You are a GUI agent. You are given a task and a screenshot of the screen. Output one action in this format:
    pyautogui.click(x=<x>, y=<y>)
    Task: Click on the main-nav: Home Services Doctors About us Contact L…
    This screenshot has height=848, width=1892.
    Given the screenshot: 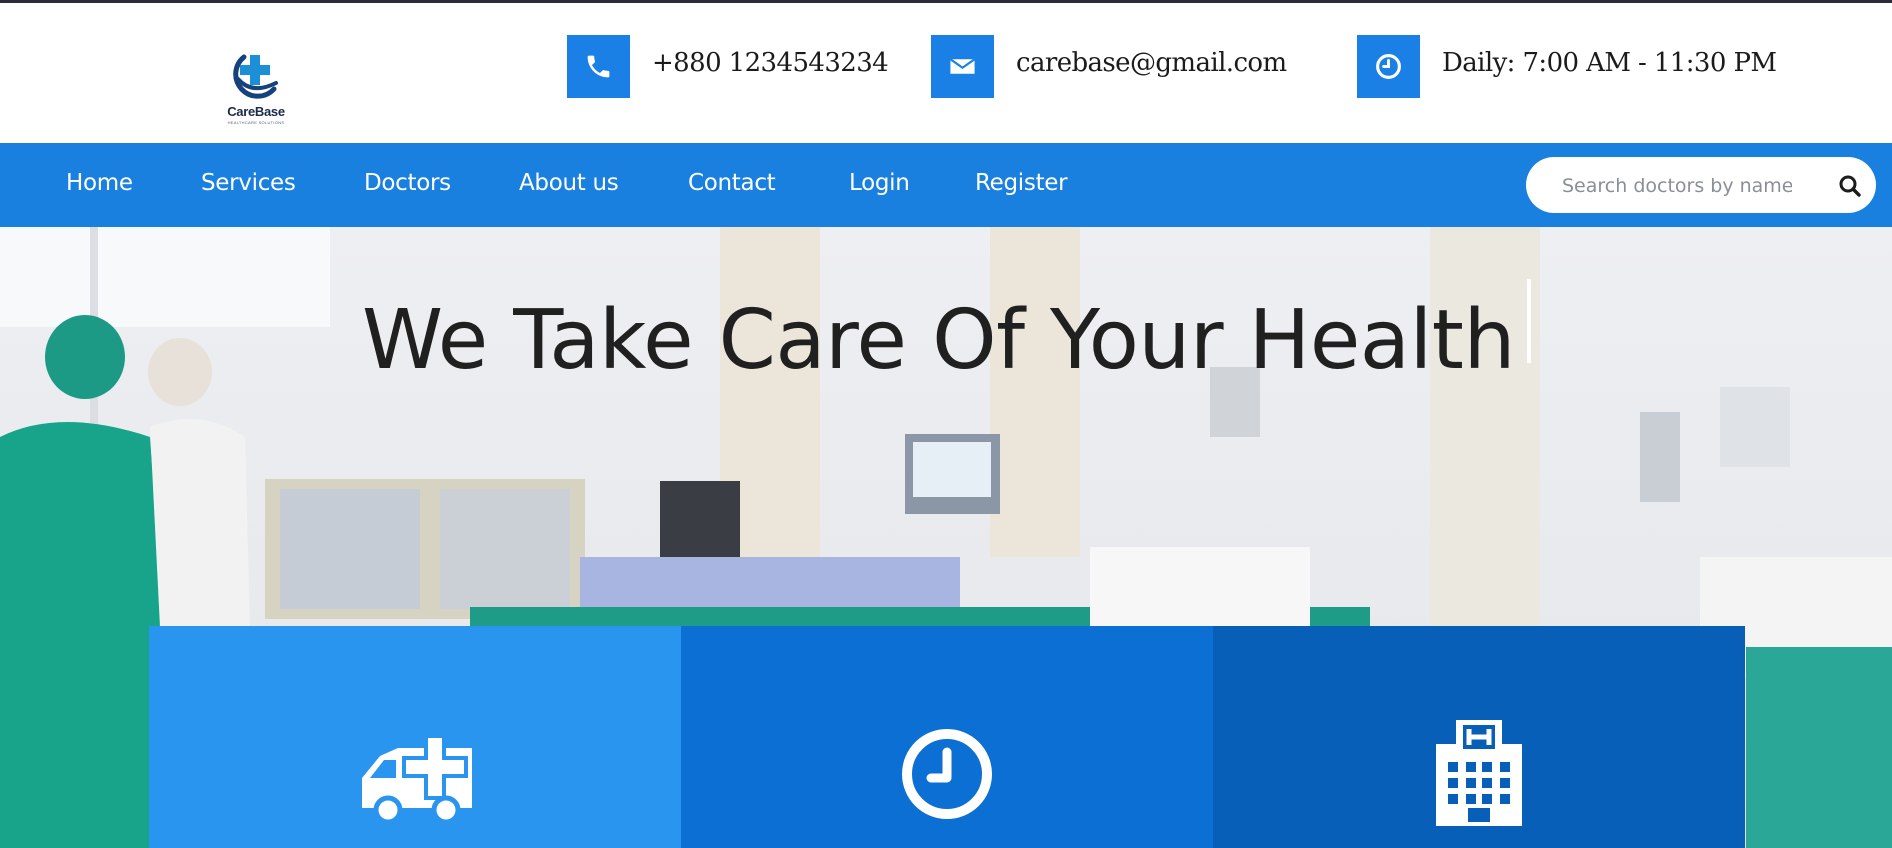 What is the action you would take?
    pyautogui.click(x=946, y=185)
    